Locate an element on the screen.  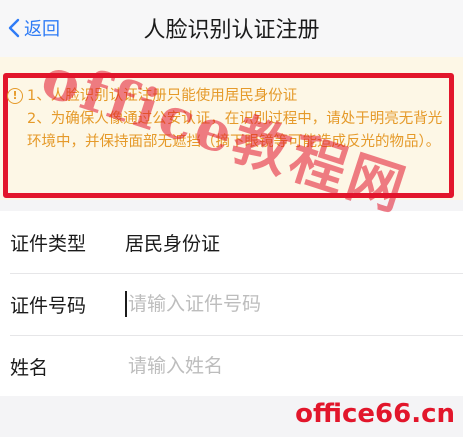
info-icon: ! is located at coordinates (15, 96).